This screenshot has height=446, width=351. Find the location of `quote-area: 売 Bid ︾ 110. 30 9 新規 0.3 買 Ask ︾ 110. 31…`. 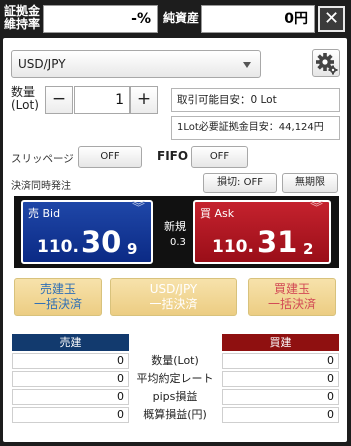

quote-area: 売 Bid ︾ 110. 30 9 新規 0.3 買 Ask ︾ 110. 31… is located at coordinates (176, 232).